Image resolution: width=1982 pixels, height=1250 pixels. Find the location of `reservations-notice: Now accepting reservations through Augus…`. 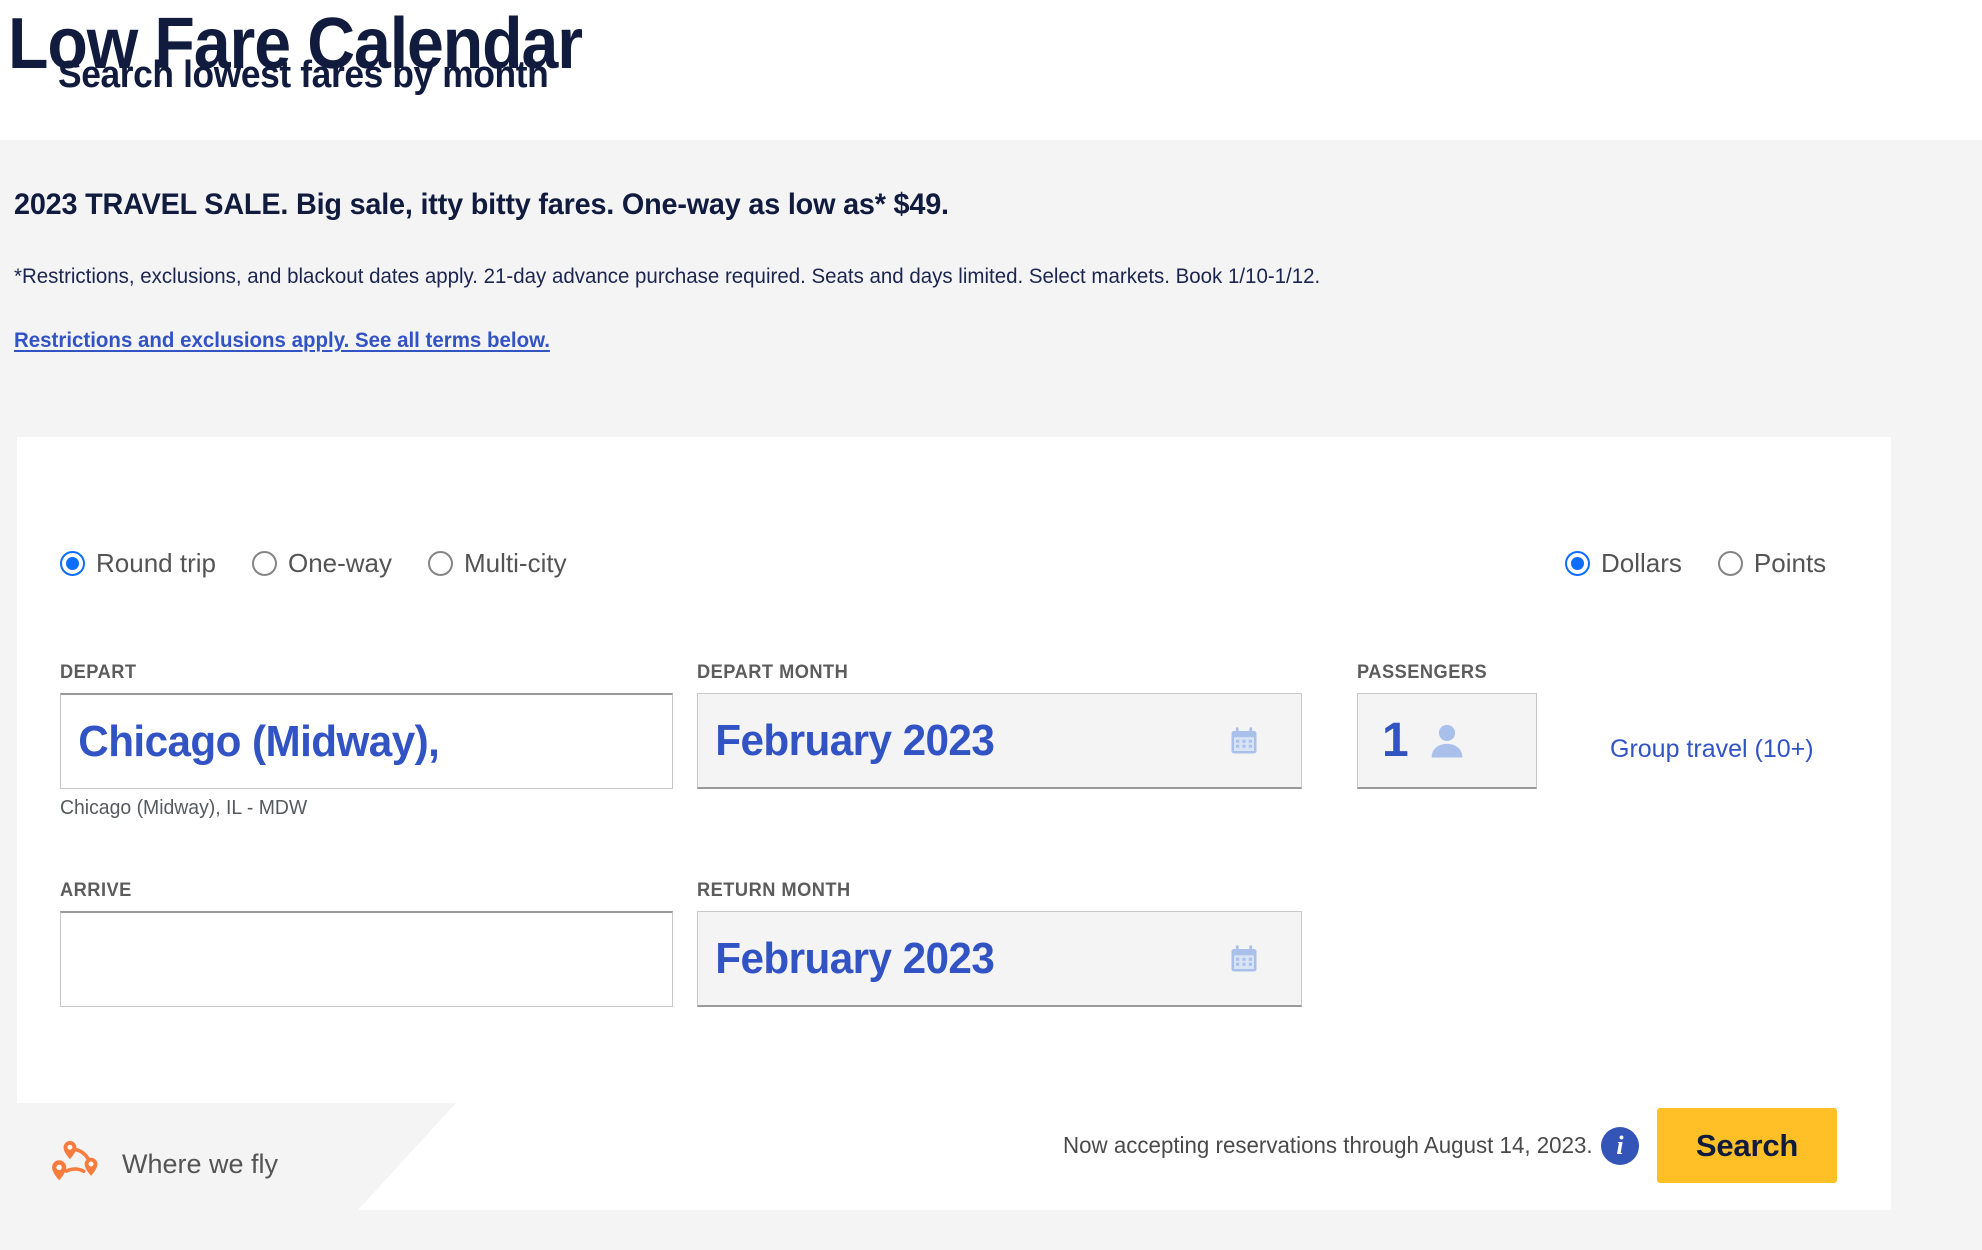

reservations-notice: Now accepting reservations through Augus… is located at coordinates (1328, 1145).